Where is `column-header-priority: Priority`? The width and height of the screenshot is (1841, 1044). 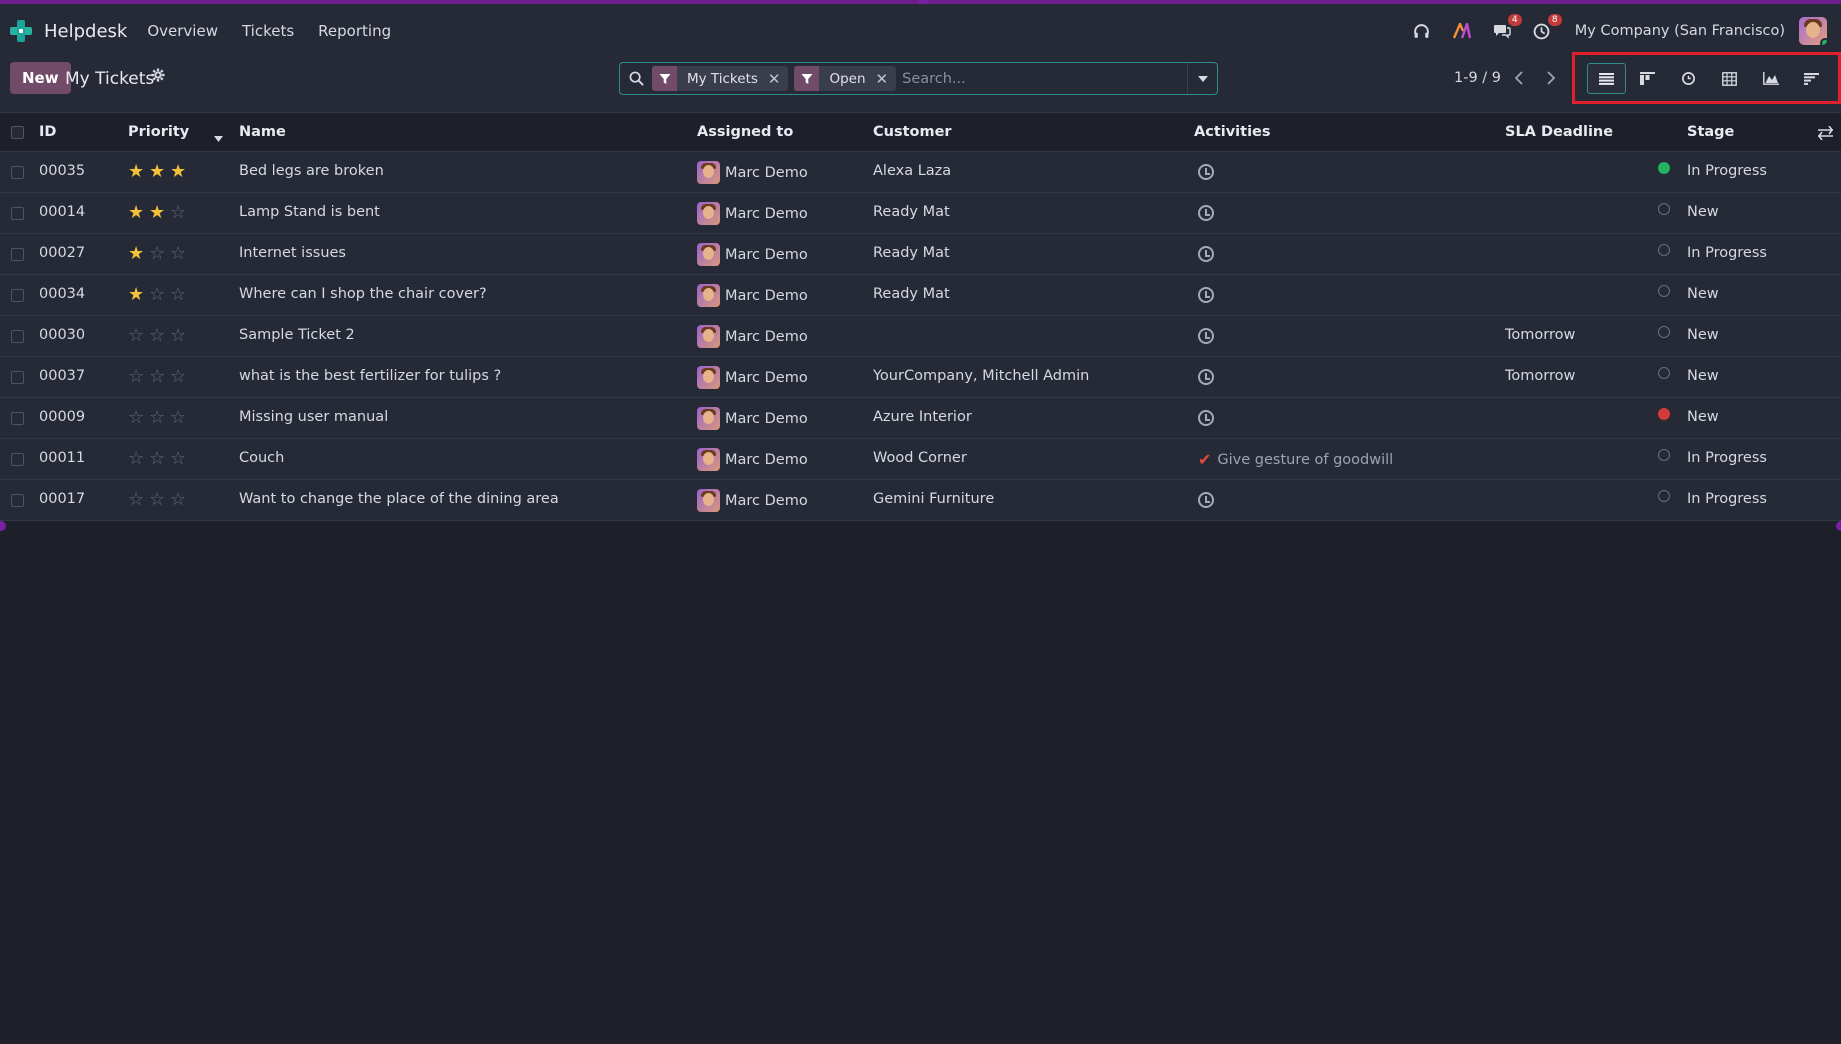
column-header-priority: Priority is located at coordinates (158, 132).